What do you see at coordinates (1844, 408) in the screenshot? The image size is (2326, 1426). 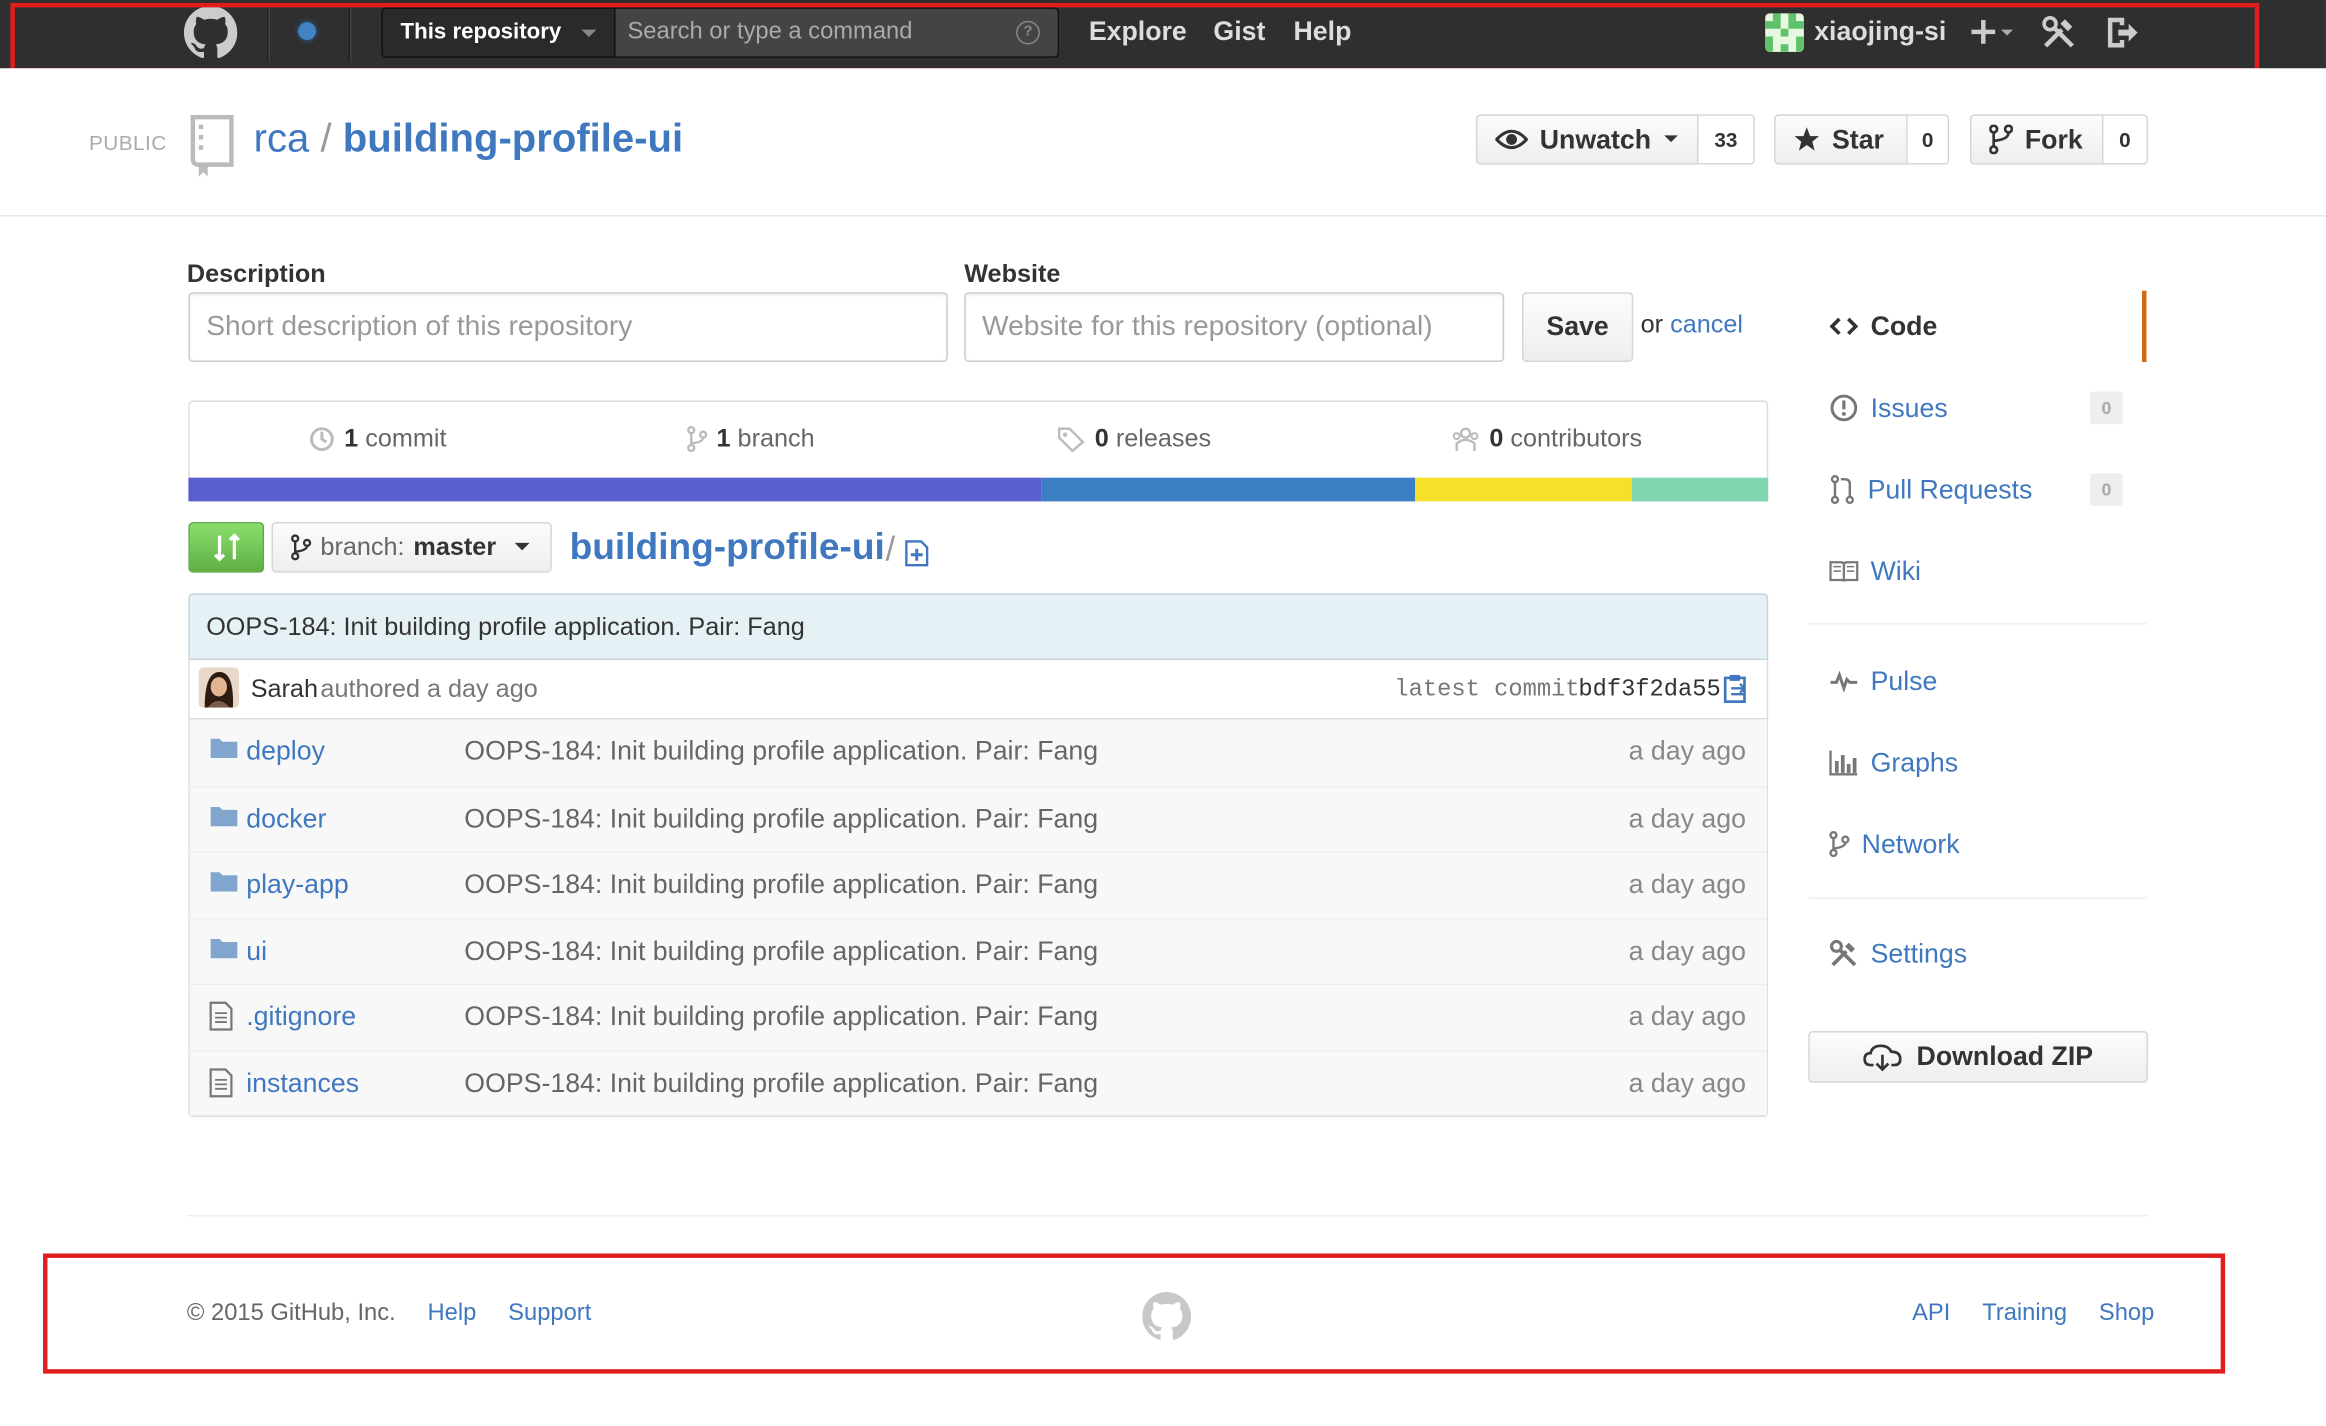 I see `issue-icon` at bounding box center [1844, 408].